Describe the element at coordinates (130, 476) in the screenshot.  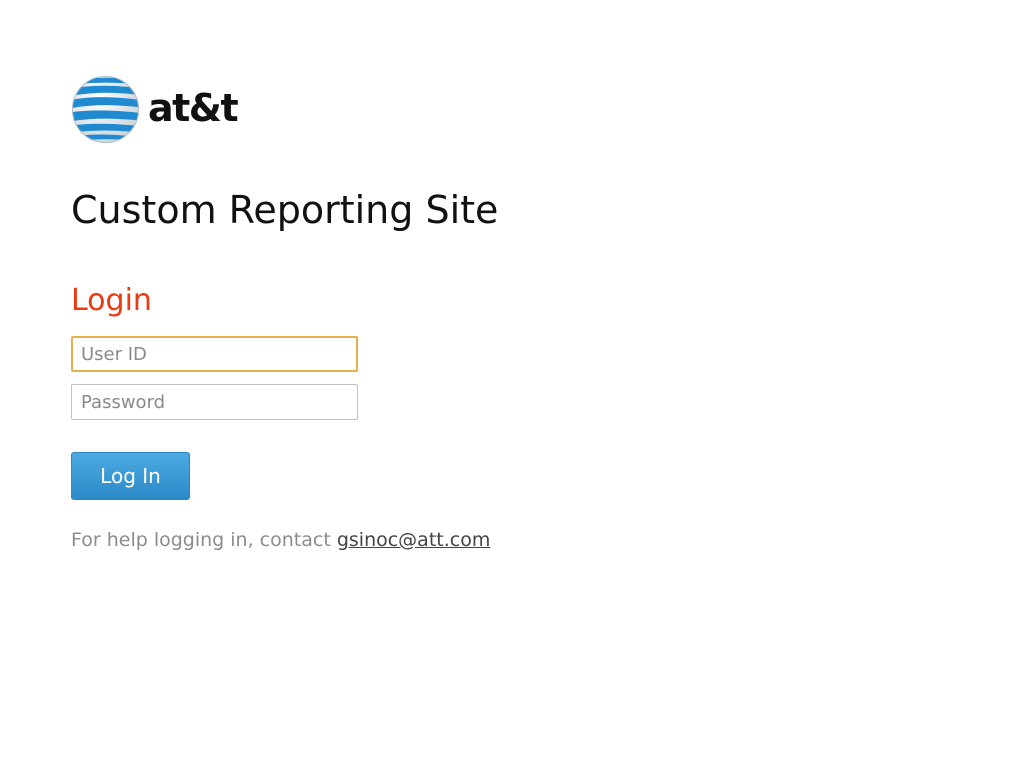
I see `login-button: Log In` at that location.